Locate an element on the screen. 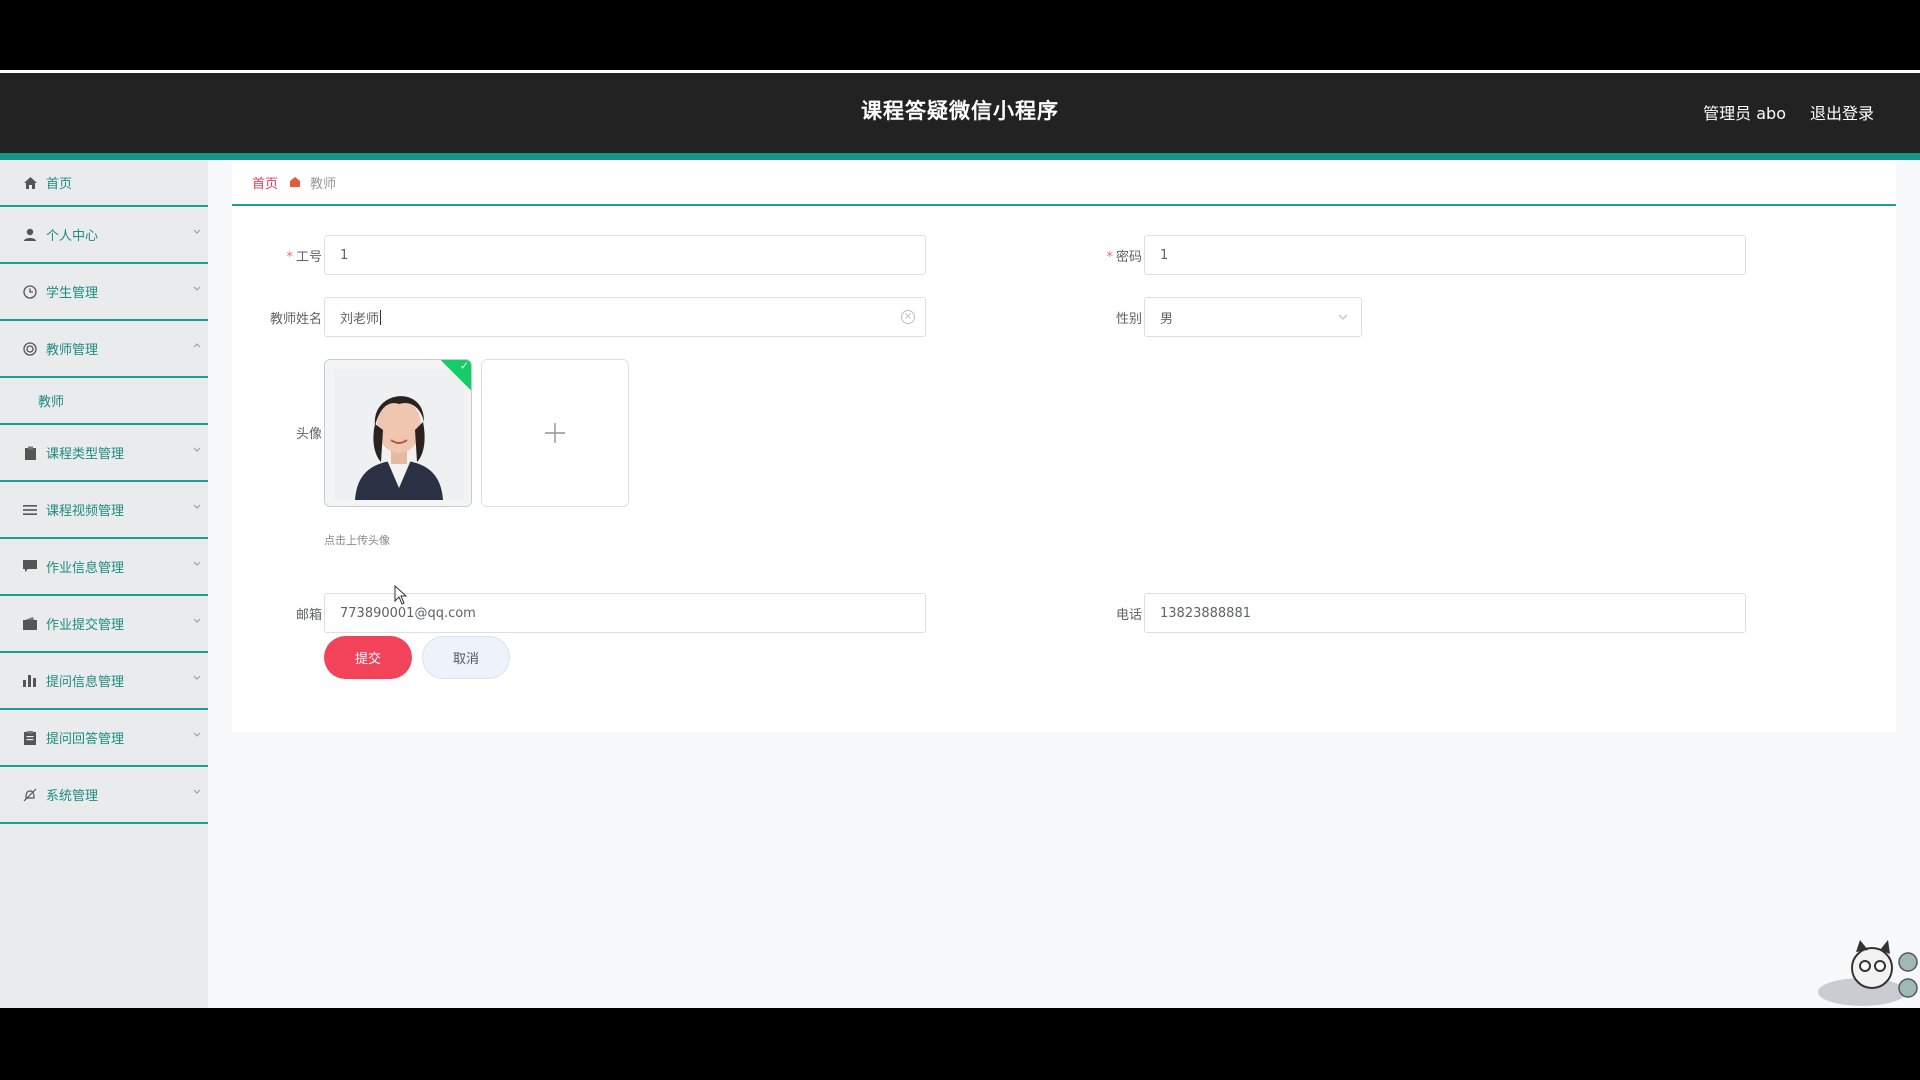  mima-label: * 密码 is located at coordinates (1124, 257).